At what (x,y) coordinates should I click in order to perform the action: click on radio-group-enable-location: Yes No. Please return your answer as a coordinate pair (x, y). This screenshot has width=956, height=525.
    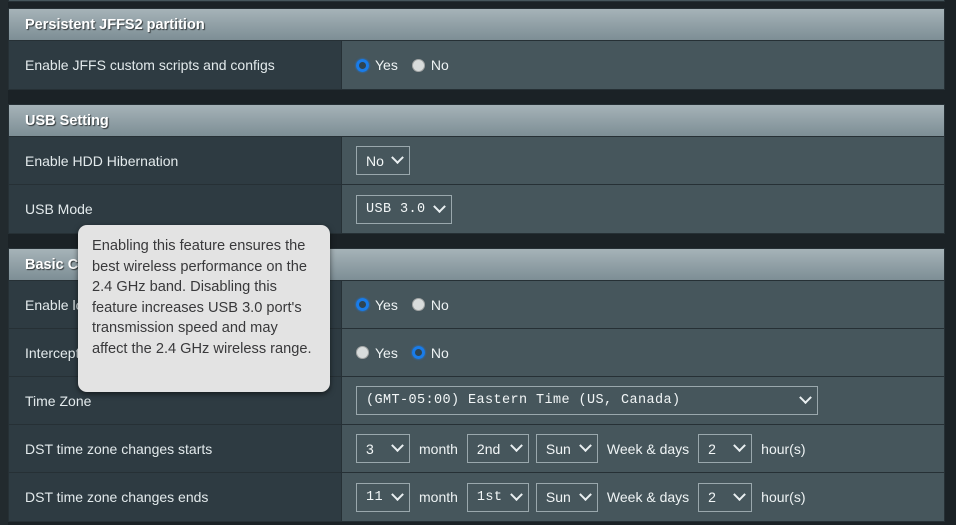
    Looking at the image, I should click on (402, 305).